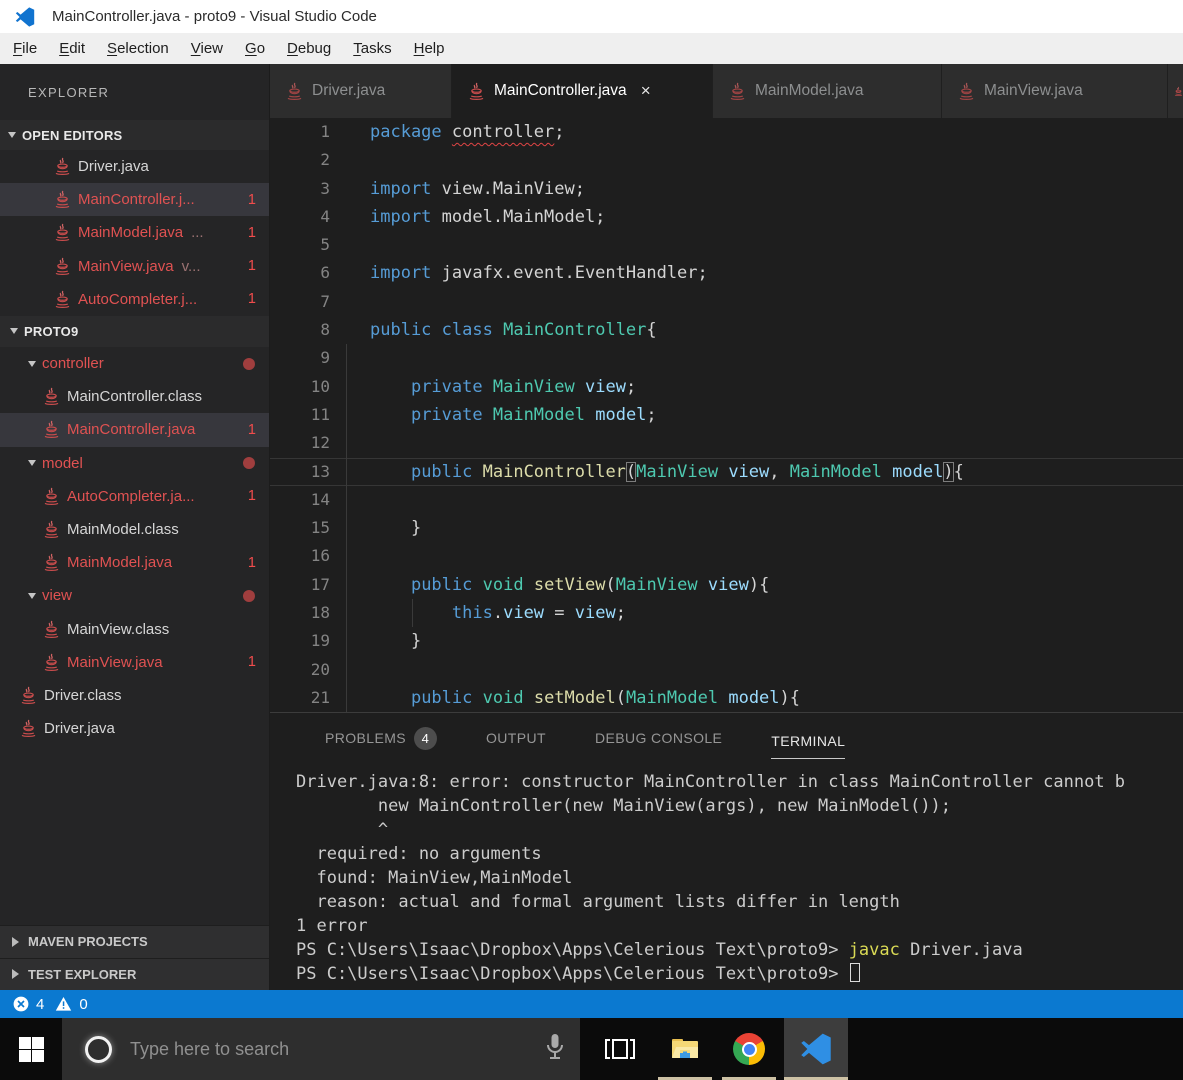 This screenshot has width=1183, height=1080. Describe the element at coordinates (255, 48) in the screenshot. I see `menu-item-go: Go` at that location.